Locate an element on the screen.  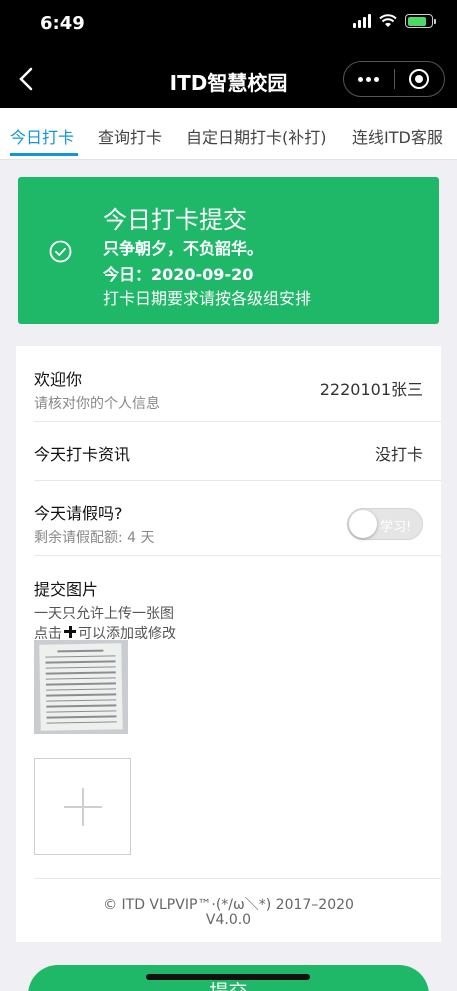
battery-charging-icon is located at coordinates (420, 21).